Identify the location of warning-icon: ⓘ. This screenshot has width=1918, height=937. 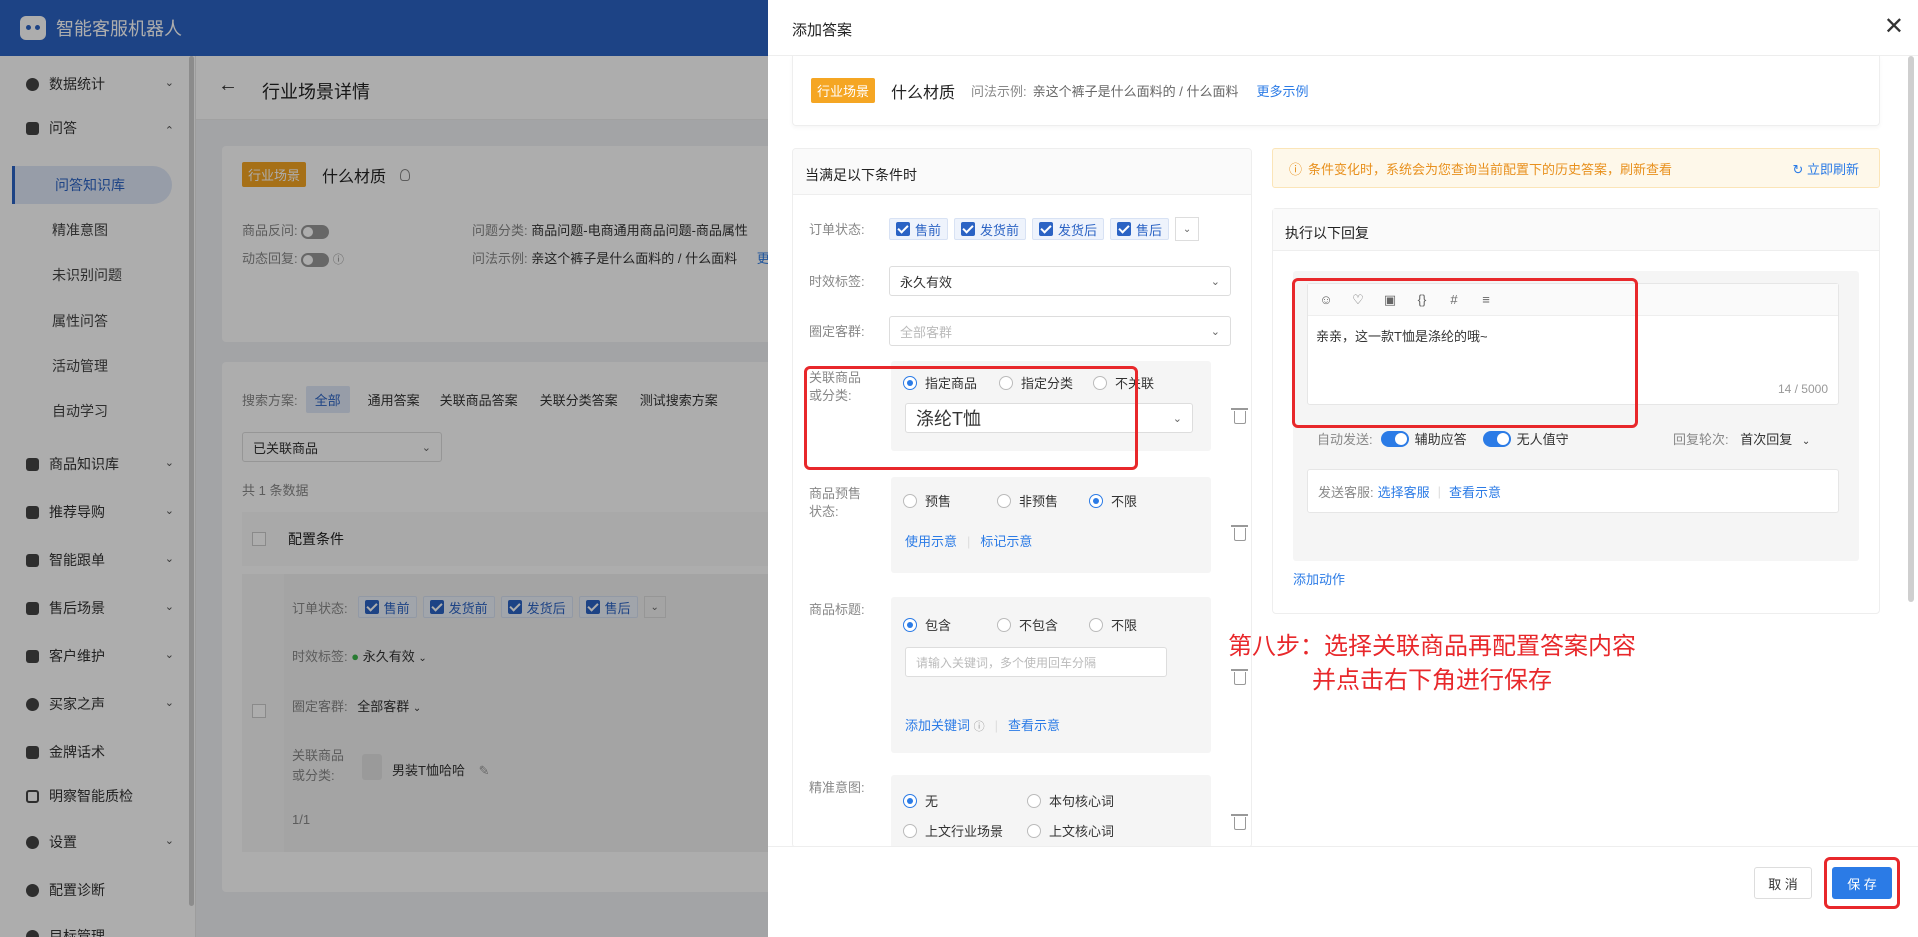
(1296, 169).